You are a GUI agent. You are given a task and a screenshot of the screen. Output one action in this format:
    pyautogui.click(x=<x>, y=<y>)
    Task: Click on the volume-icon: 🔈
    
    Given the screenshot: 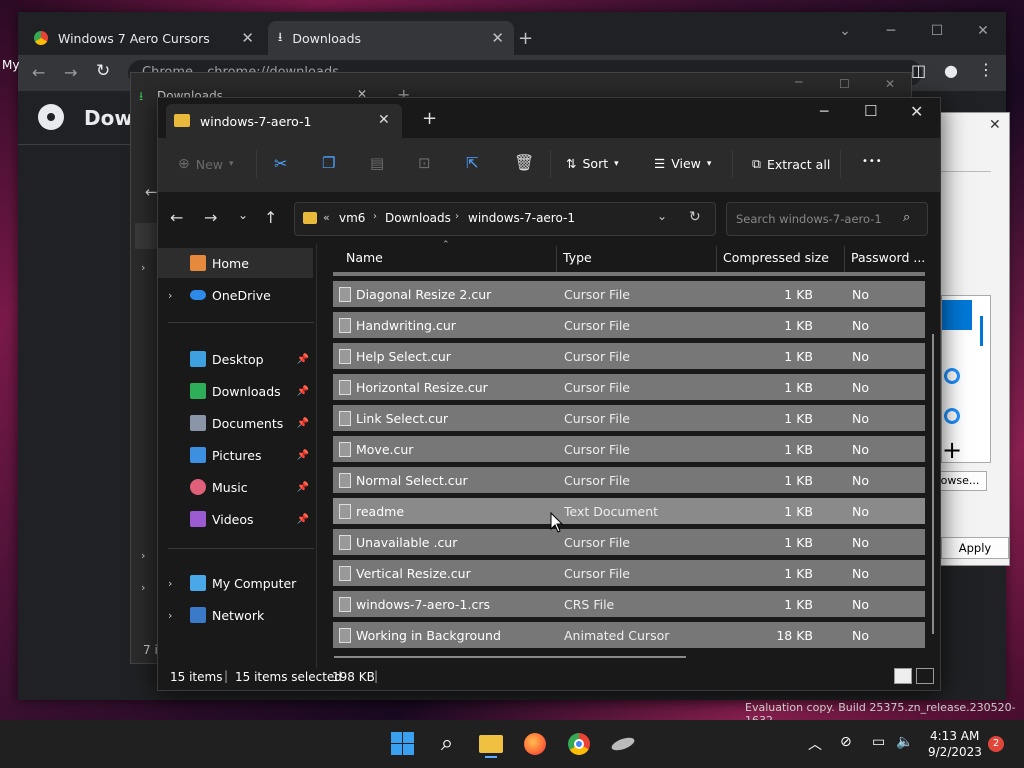 What is the action you would take?
    pyautogui.click(x=904, y=742)
    